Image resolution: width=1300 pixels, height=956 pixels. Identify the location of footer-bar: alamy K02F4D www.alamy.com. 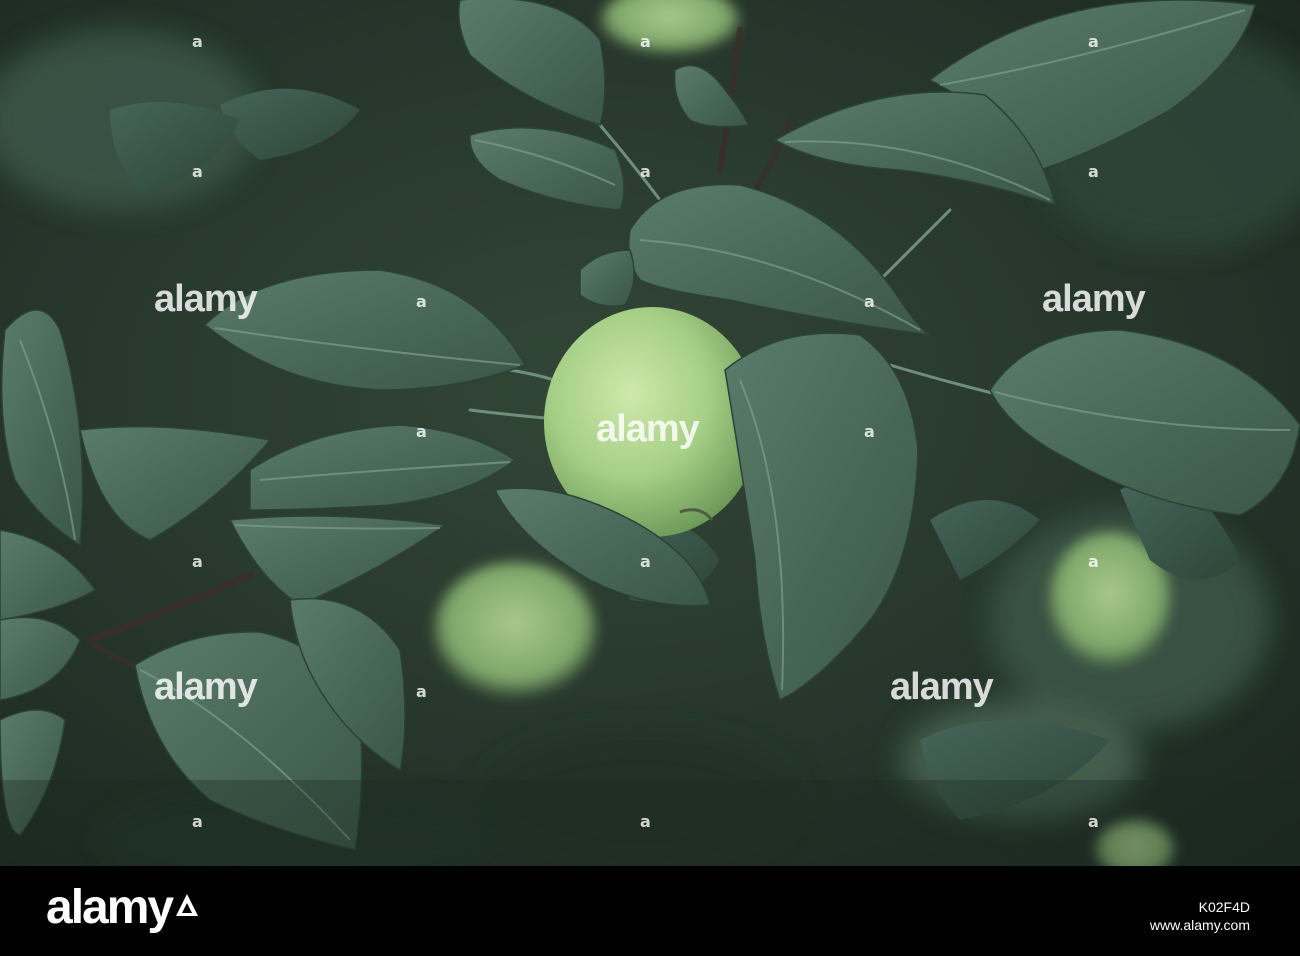
(650, 911).